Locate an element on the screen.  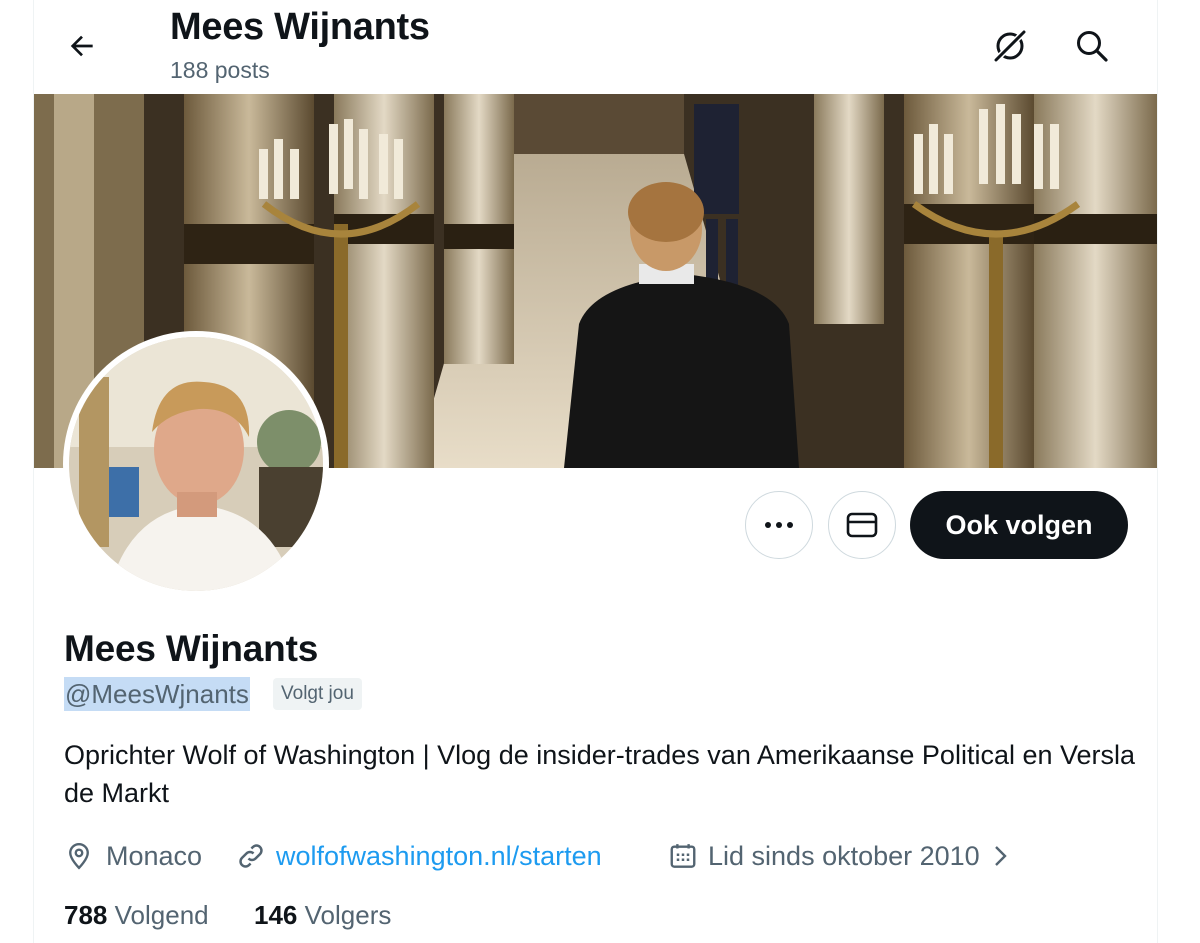
avatar is located at coordinates (196, 464).